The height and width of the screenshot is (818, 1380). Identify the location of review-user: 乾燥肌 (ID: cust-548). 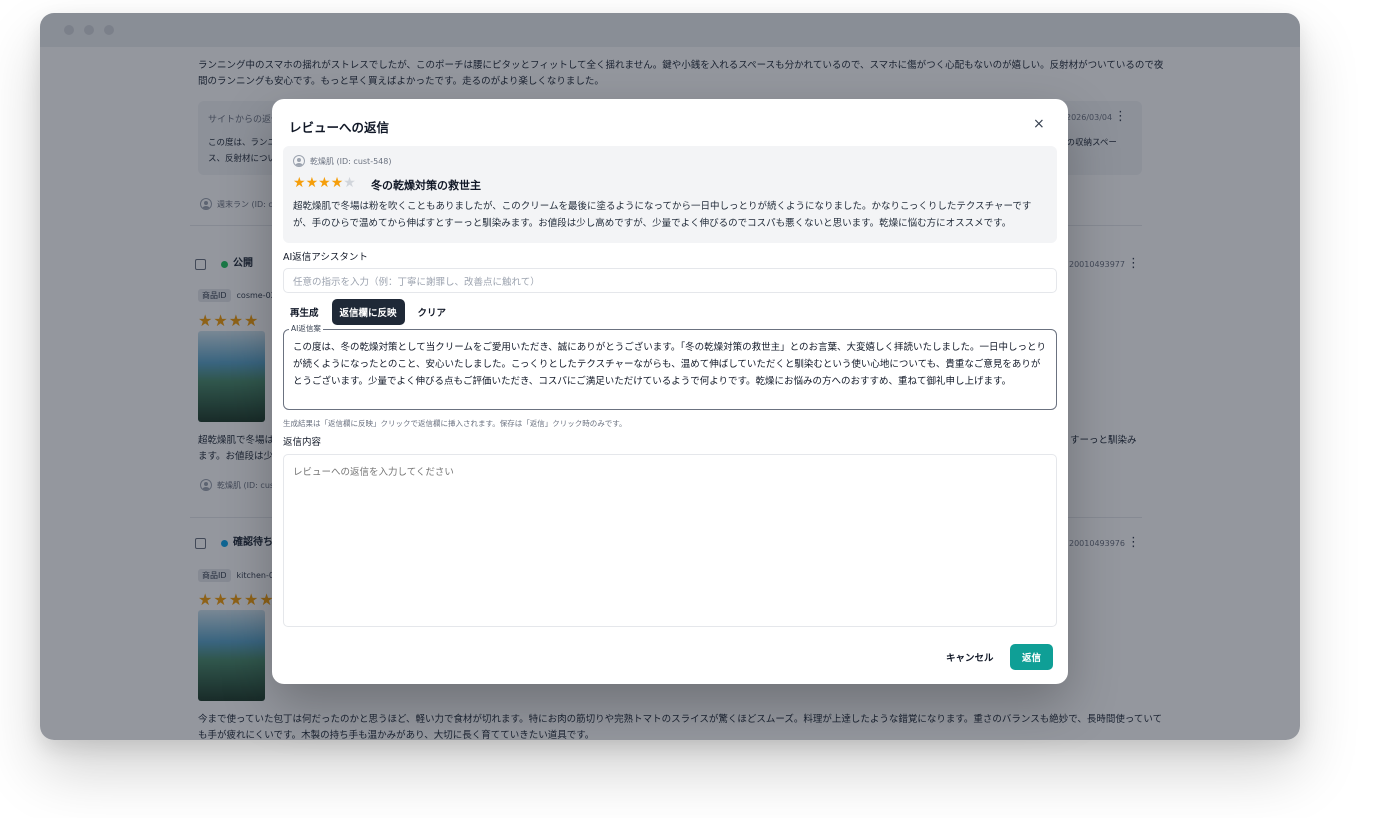
(342, 161).